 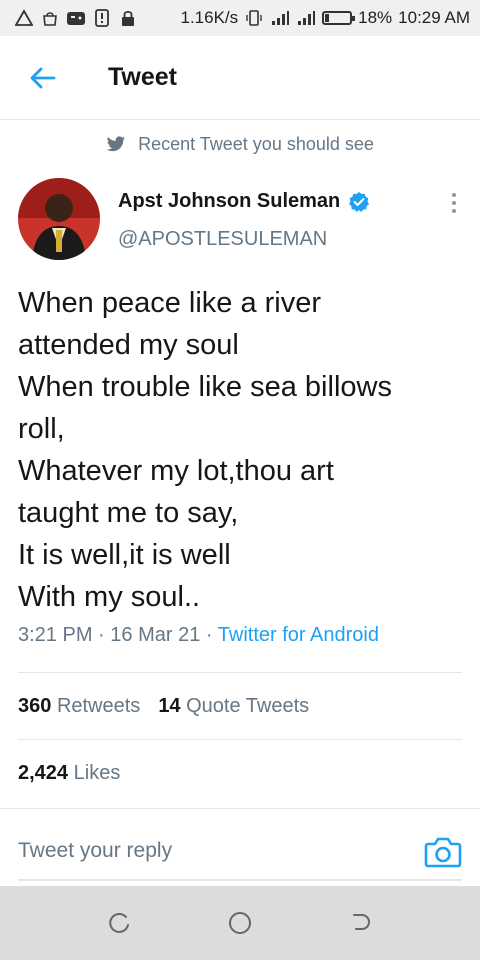 What do you see at coordinates (97, 773) in the screenshot?
I see `likes-label: Likes` at bounding box center [97, 773].